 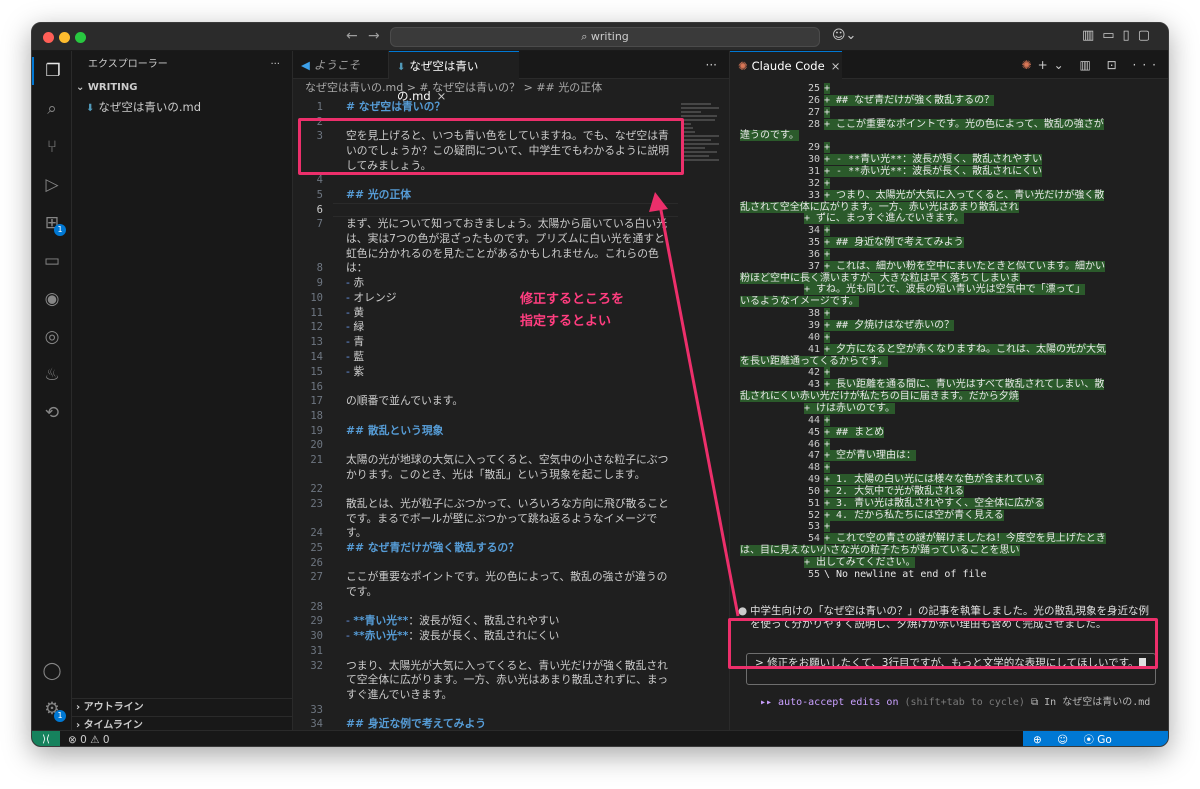 What do you see at coordinates (813, 183) in the screenshot?
I see `diff-line-number: 32` at bounding box center [813, 183].